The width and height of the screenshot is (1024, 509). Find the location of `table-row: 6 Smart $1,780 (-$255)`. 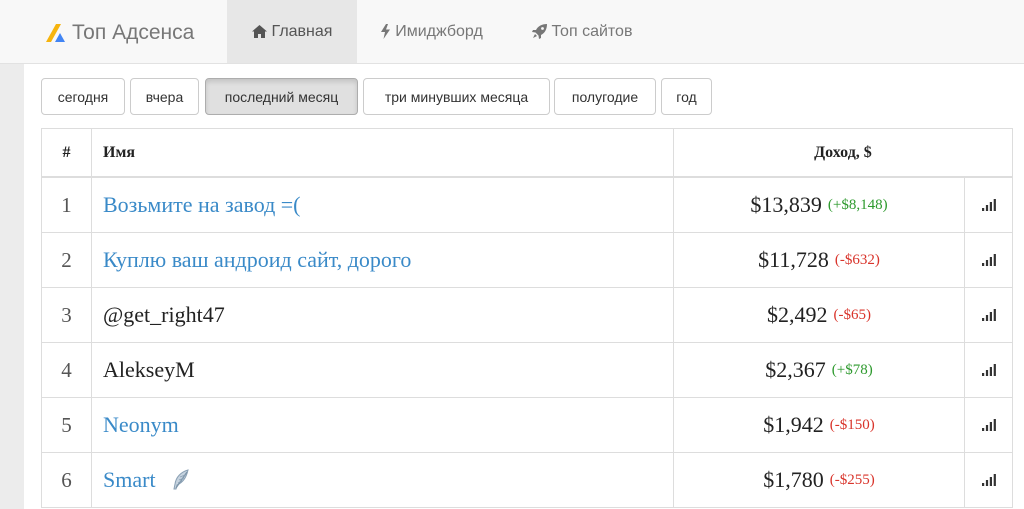

table-row: 6 Smart $1,780 (-$255) is located at coordinates (527, 480).